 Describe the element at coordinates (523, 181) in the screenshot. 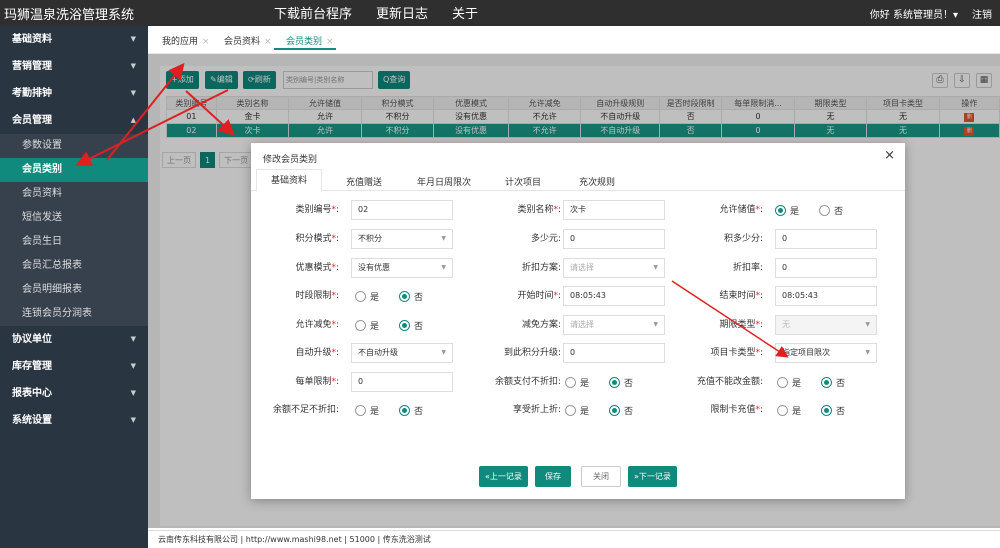

I see `dialog-tab-count-items: 计次项目` at that location.